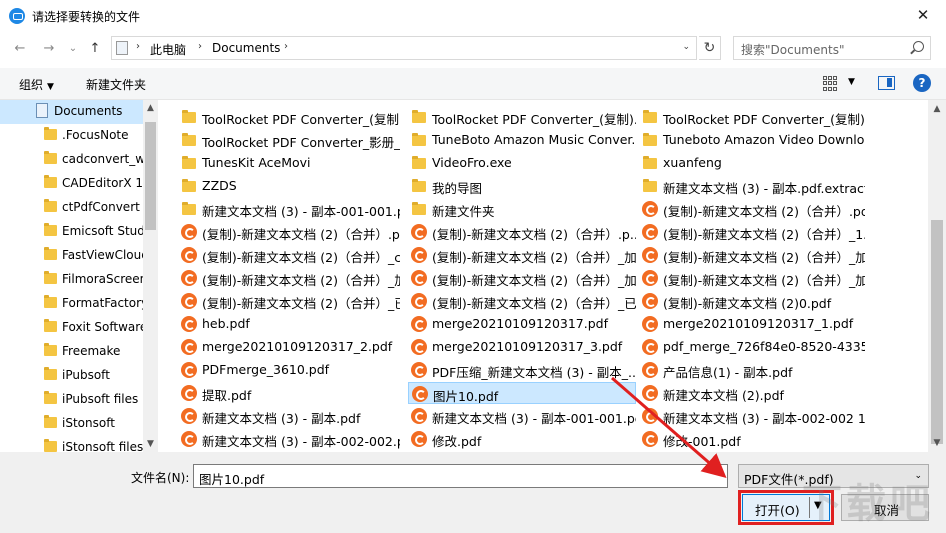 This screenshot has height=533, width=946. Describe the element at coordinates (289, 370) in the screenshot. I see `file-item: PDFmerge_3610.pdf` at that location.